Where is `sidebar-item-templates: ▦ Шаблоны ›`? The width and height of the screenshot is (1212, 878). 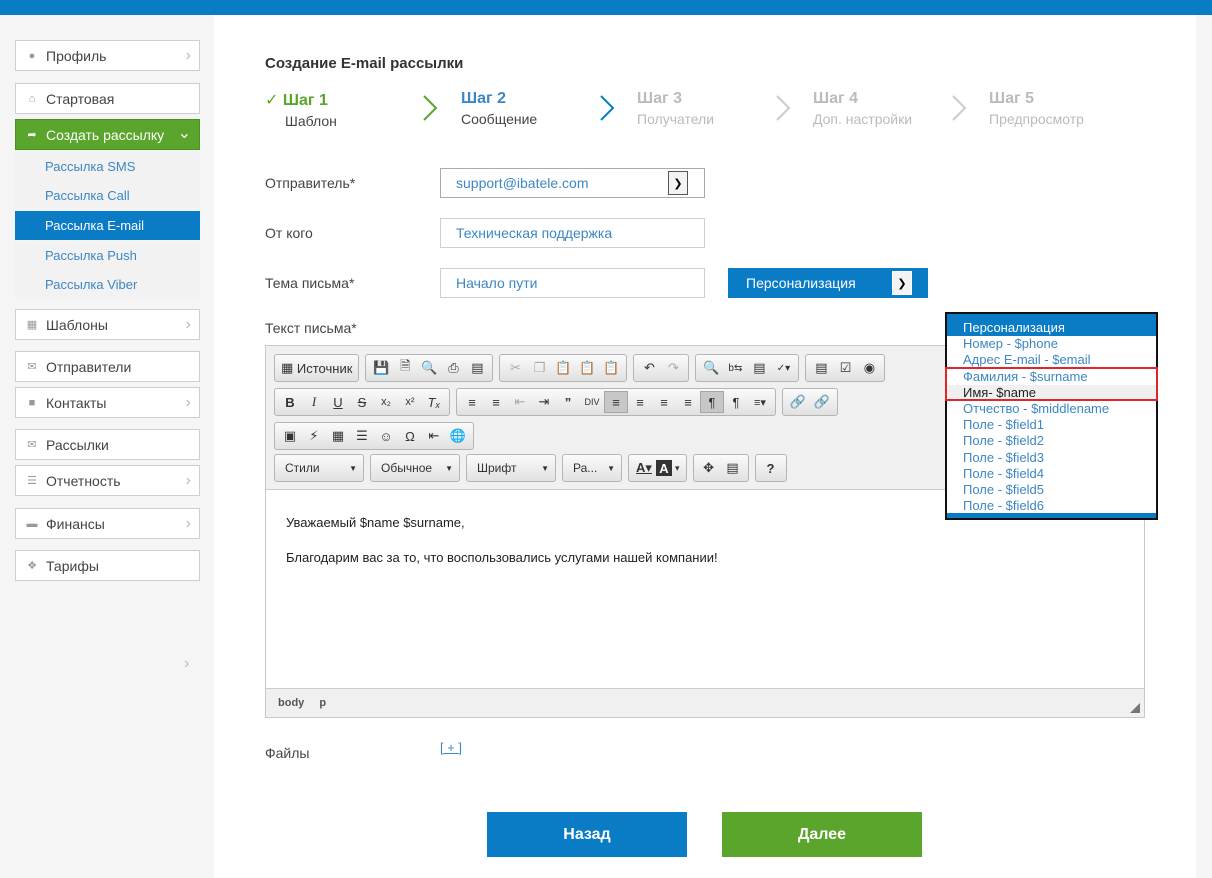 sidebar-item-templates: ▦ Шаблоны › is located at coordinates (107, 324).